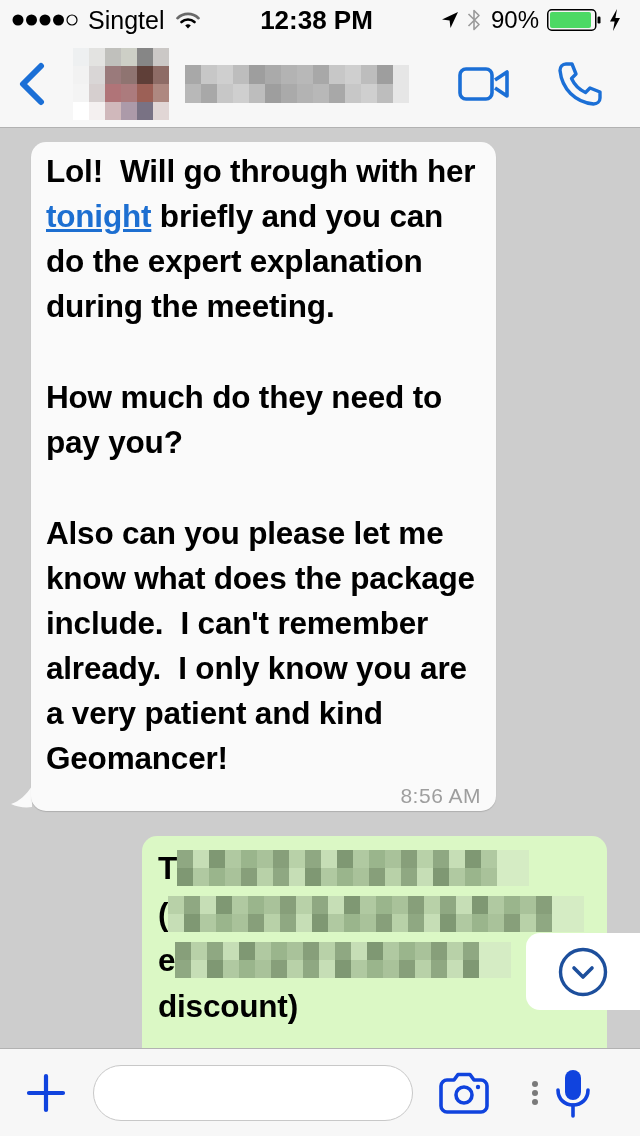 The width and height of the screenshot is (640, 1136). I want to click on location-arrow-icon, so click(449, 20).